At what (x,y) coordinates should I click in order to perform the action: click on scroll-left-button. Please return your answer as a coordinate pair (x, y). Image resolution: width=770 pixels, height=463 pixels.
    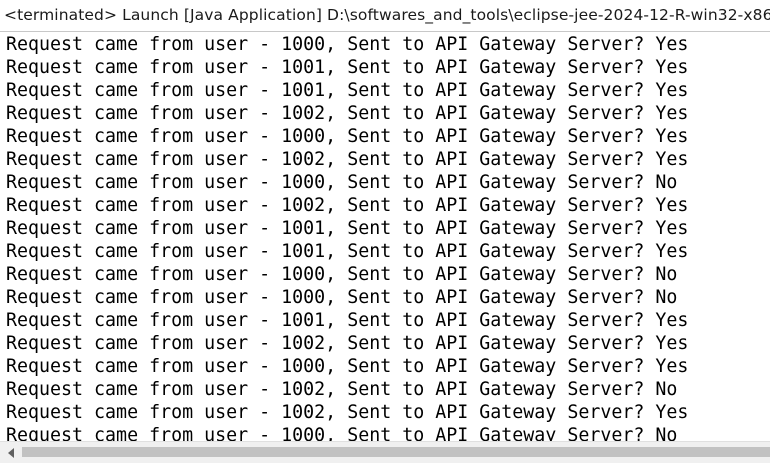
    Looking at the image, I should click on (11, 452).